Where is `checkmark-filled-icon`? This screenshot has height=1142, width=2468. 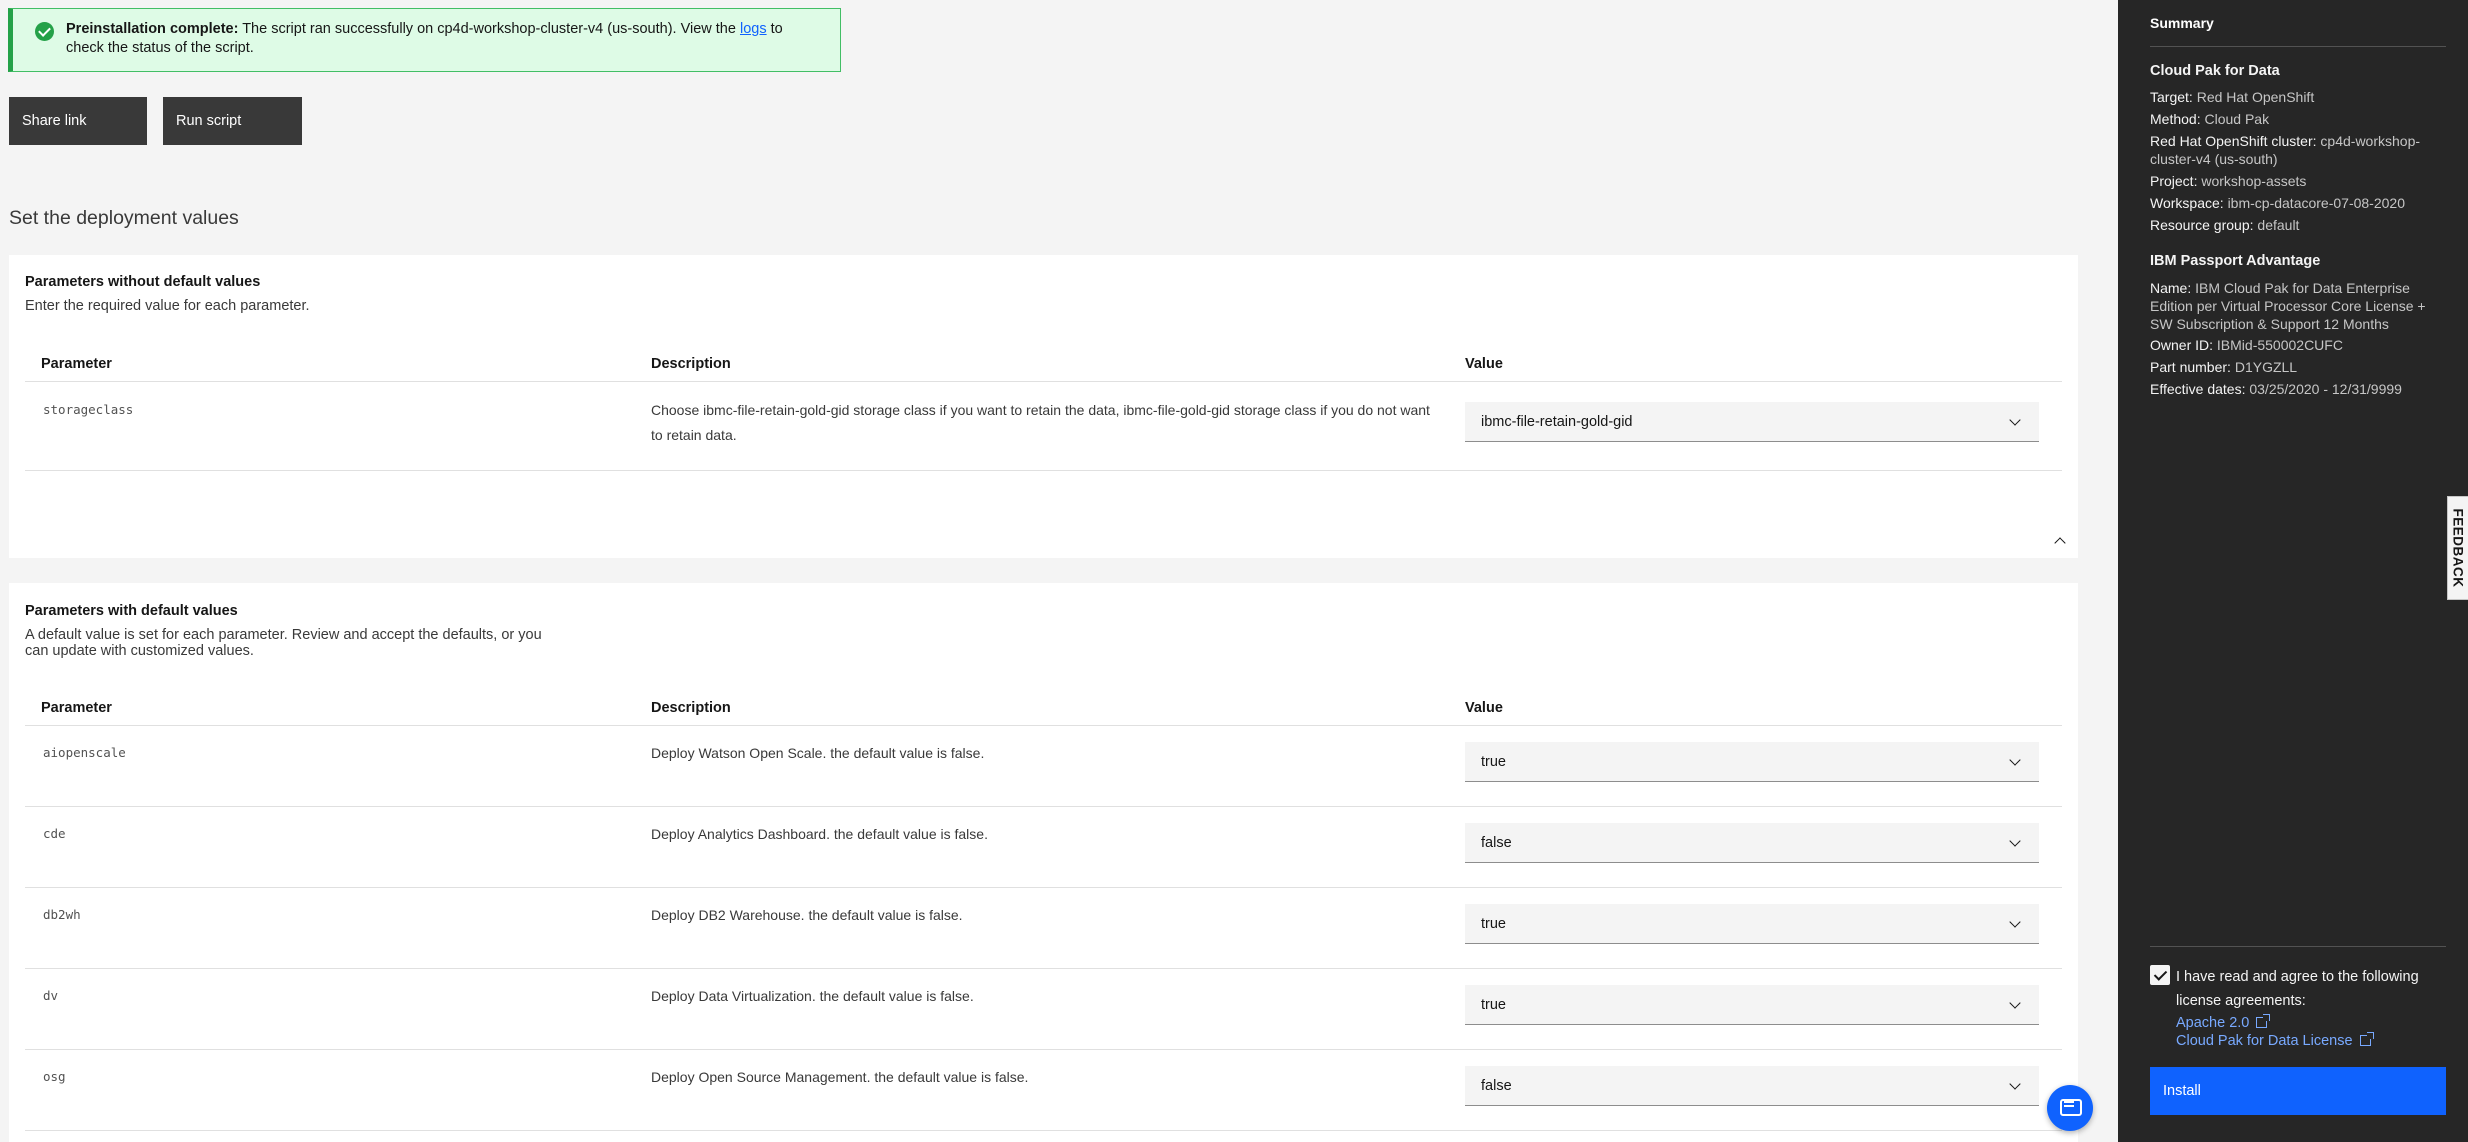 checkmark-filled-icon is located at coordinates (44, 31).